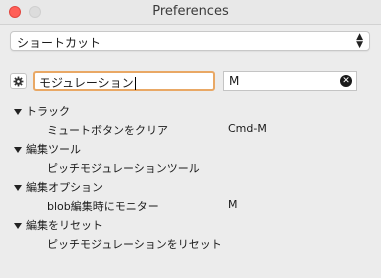  Describe the element at coordinates (135, 83) in the screenshot. I see `text-caret` at that location.